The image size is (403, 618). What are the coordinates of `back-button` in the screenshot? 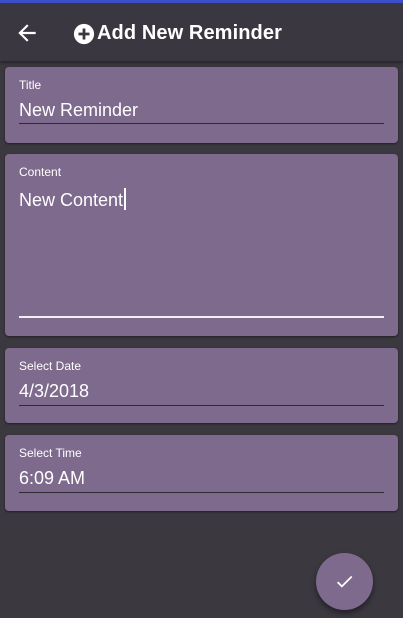 It's located at (27, 33).